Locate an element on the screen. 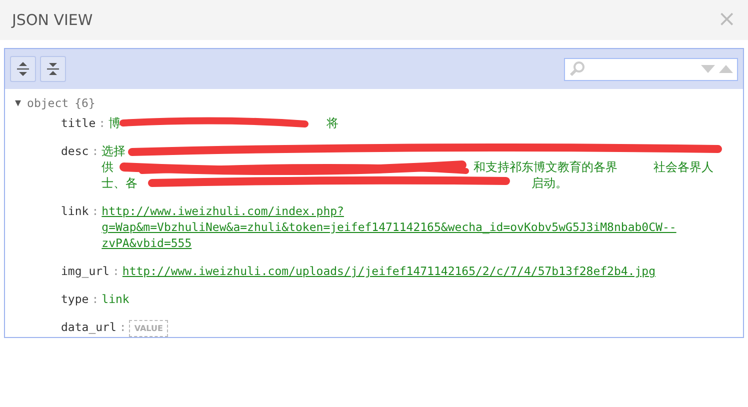 This screenshot has width=748, height=407. text-fragment: 供 is located at coordinates (108, 167).